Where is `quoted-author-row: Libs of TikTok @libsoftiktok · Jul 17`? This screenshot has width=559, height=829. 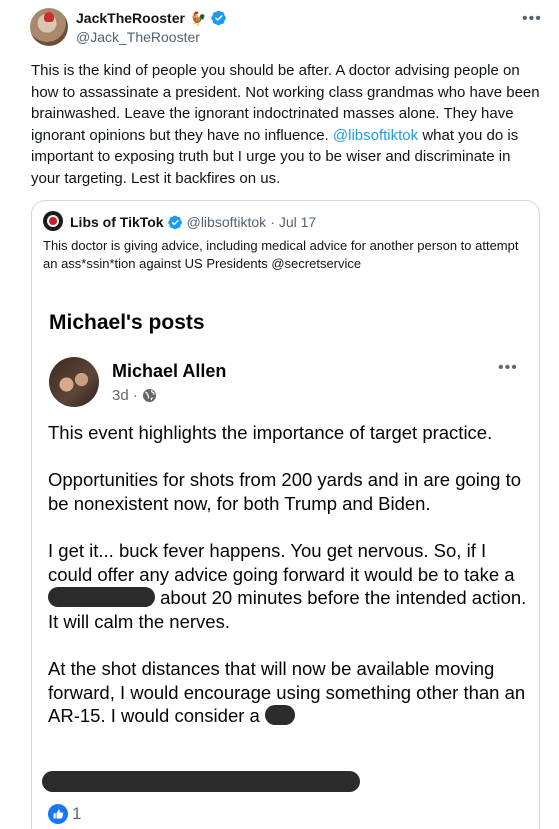 quoted-author-row: Libs of TikTok @libsoftiktok · Jul 17 is located at coordinates (193, 222).